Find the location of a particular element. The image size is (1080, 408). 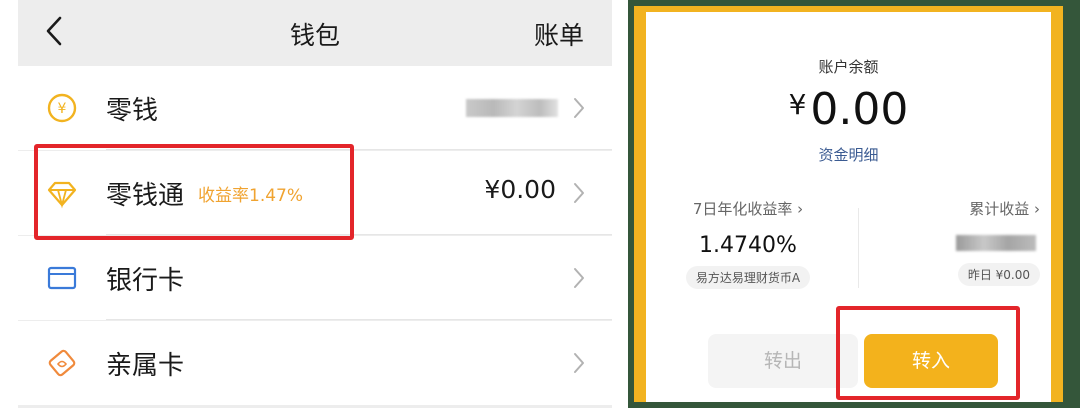

row-value-lingqiantong: ¥0.00 is located at coordinates (520, 189).